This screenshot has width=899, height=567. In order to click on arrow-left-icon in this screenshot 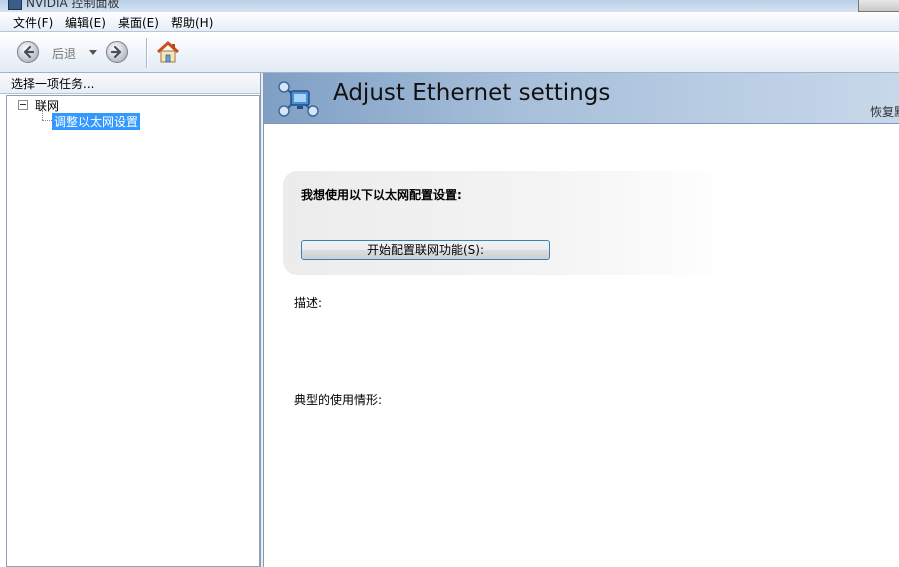, I will do `click(29, 52)`.